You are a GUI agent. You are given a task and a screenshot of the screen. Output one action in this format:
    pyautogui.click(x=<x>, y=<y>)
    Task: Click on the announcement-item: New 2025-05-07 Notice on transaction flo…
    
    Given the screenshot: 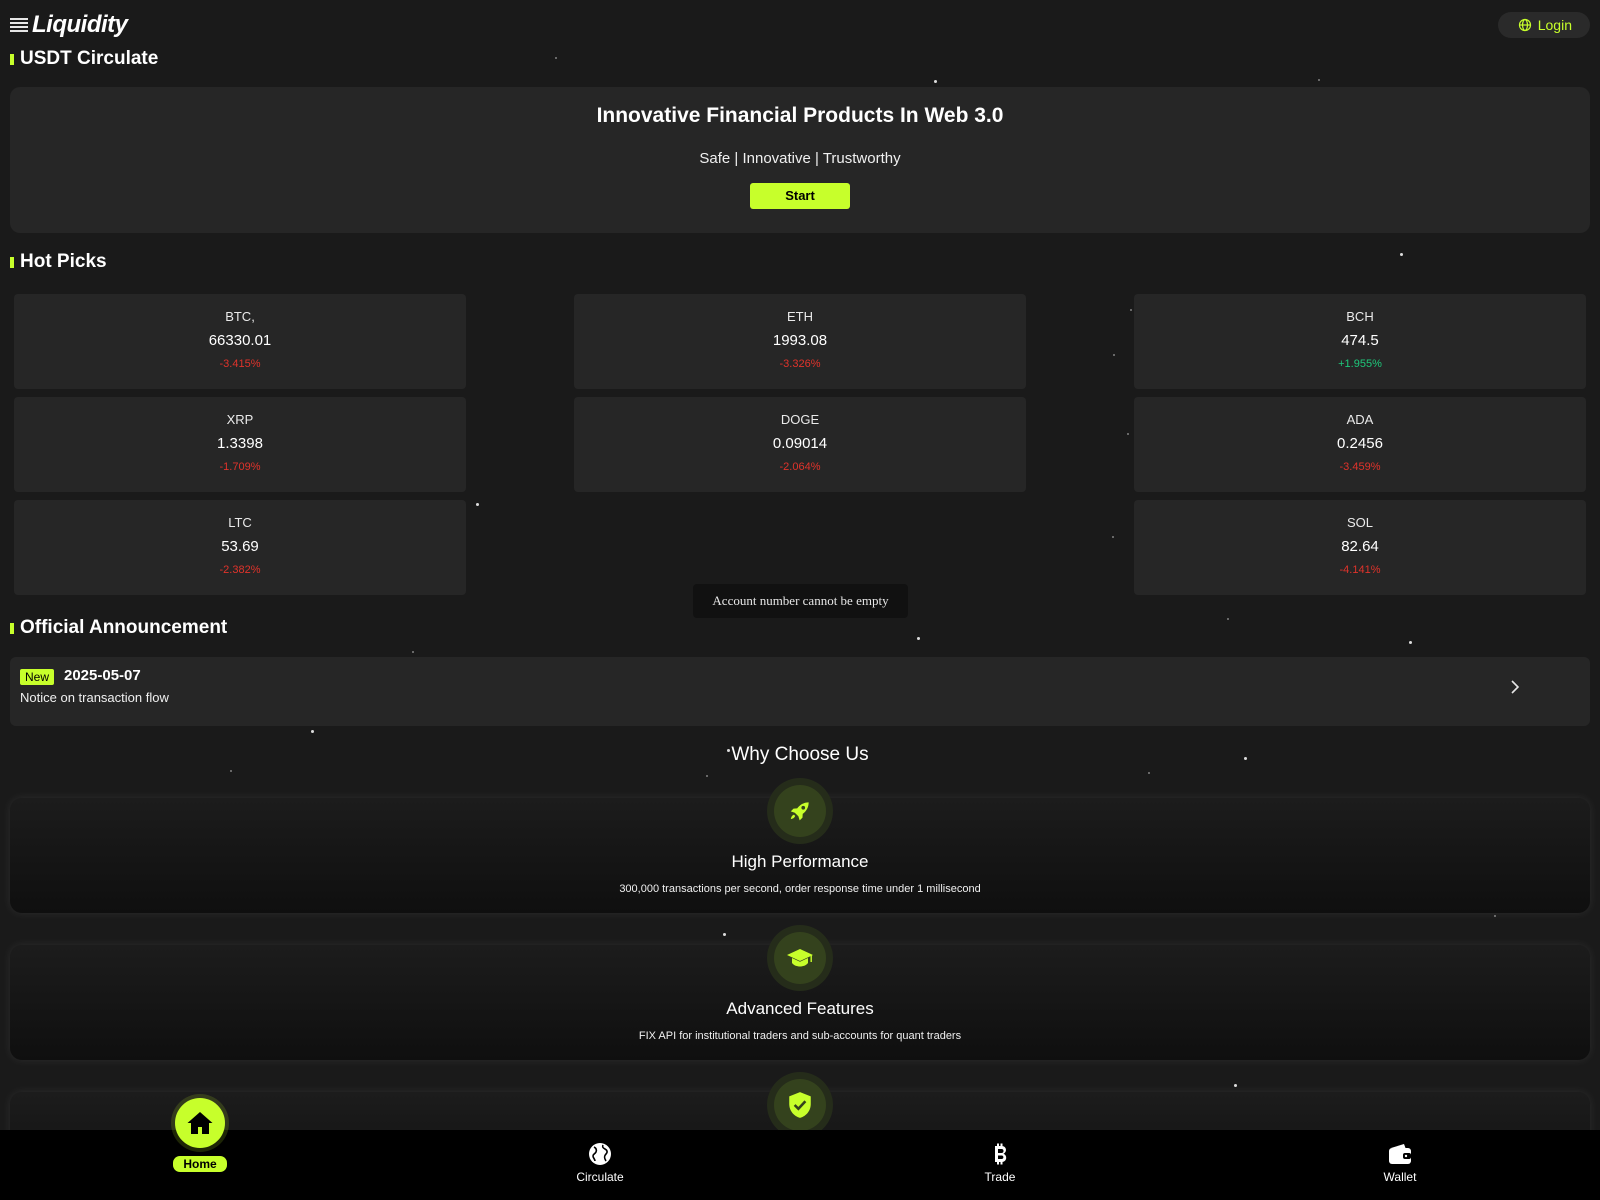 What is the action you would take?
    pyautogui.click(x=800, y=691)
    